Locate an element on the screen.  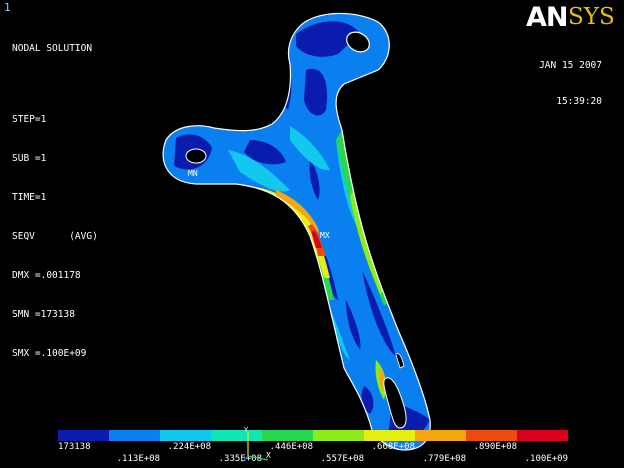
ansys-logo: AN SYS is located at coordinates (570, 17).